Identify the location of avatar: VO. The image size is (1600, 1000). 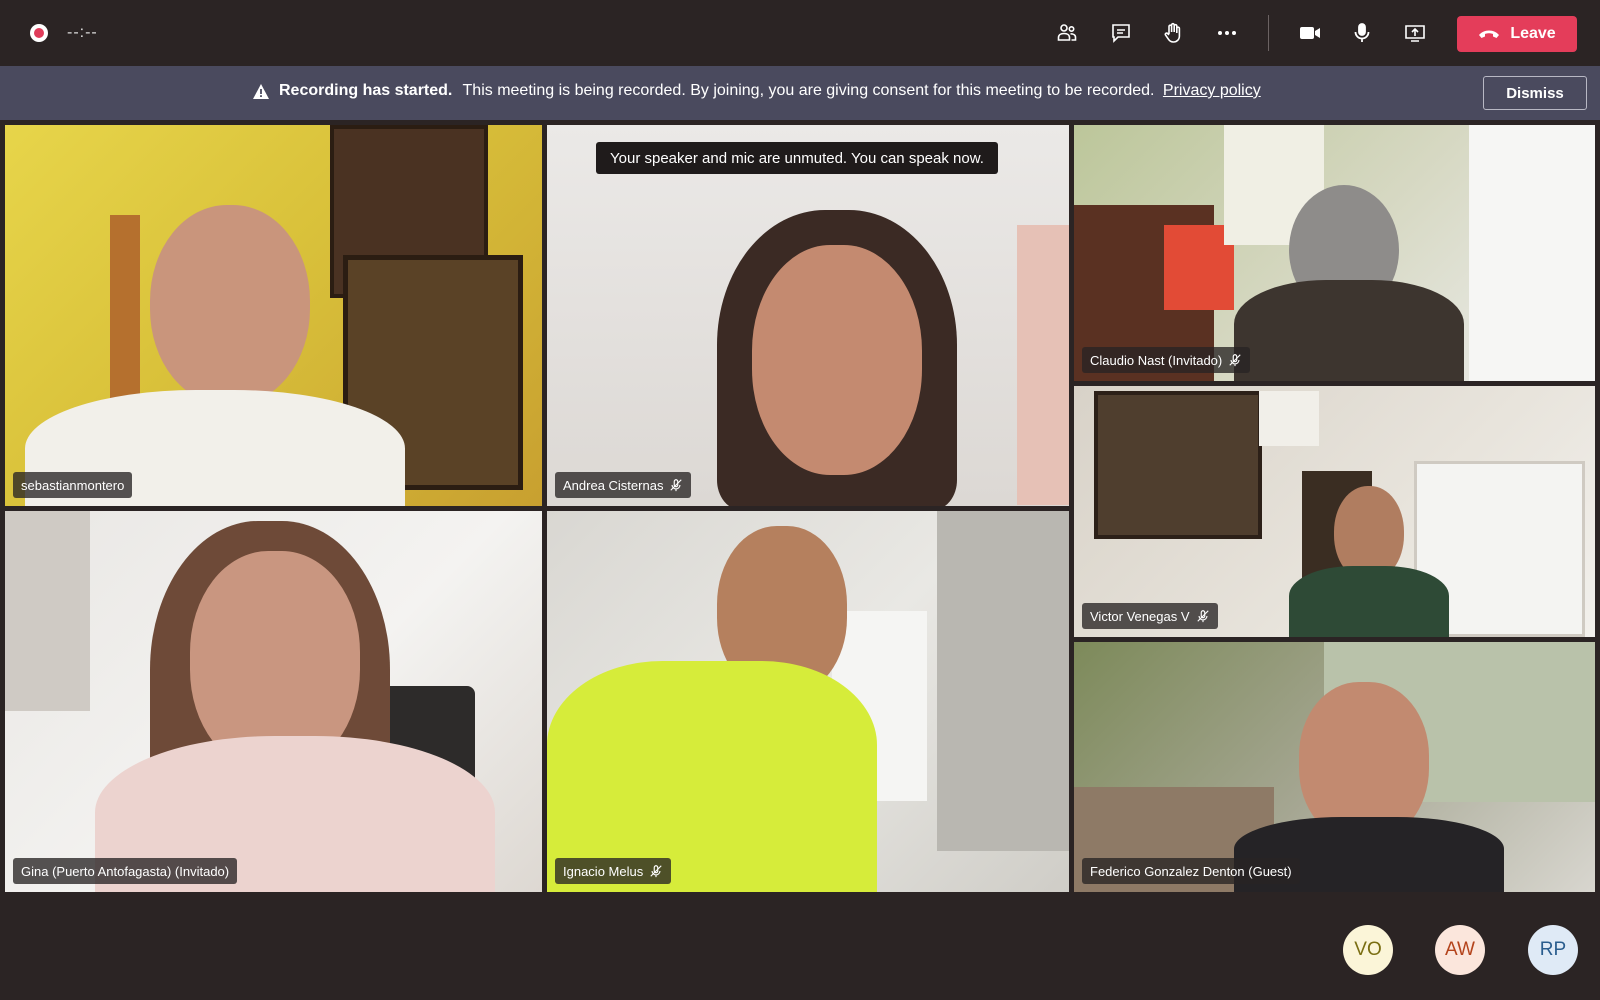
(1368, 950).